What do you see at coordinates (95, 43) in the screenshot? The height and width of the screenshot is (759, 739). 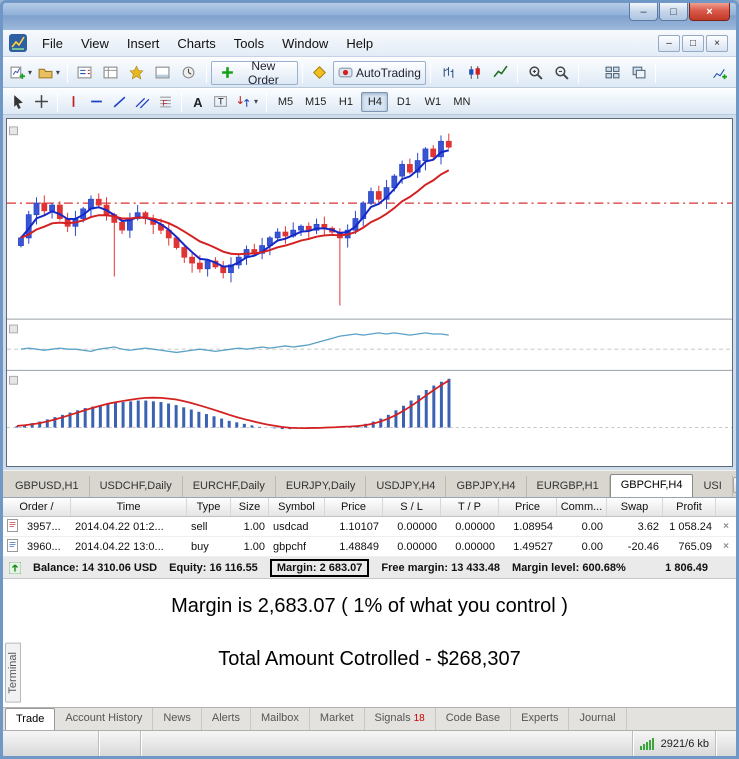 I see `menu-view: View` at bounding box center [95, 43].